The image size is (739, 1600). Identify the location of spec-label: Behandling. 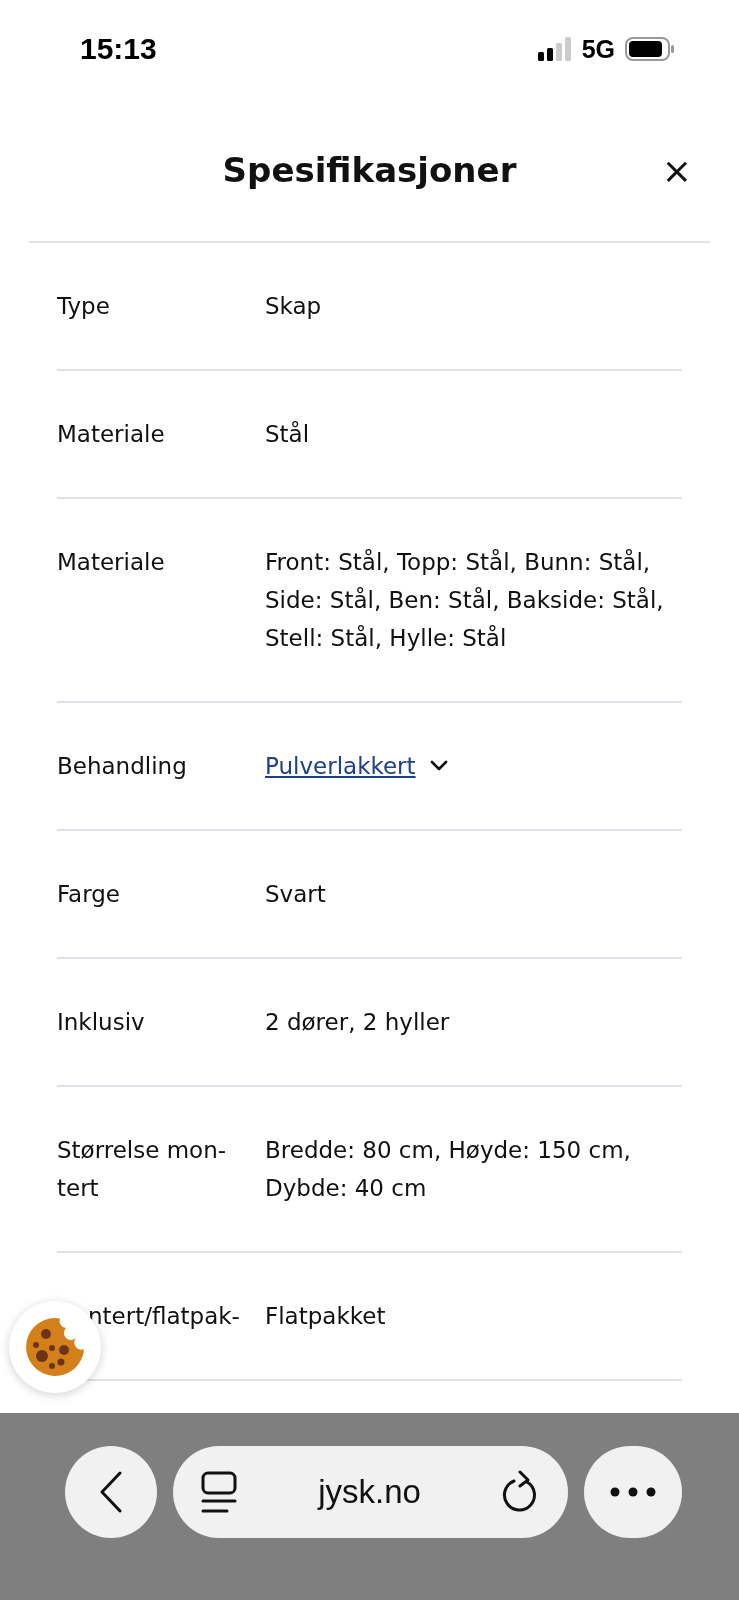
(122, 766).